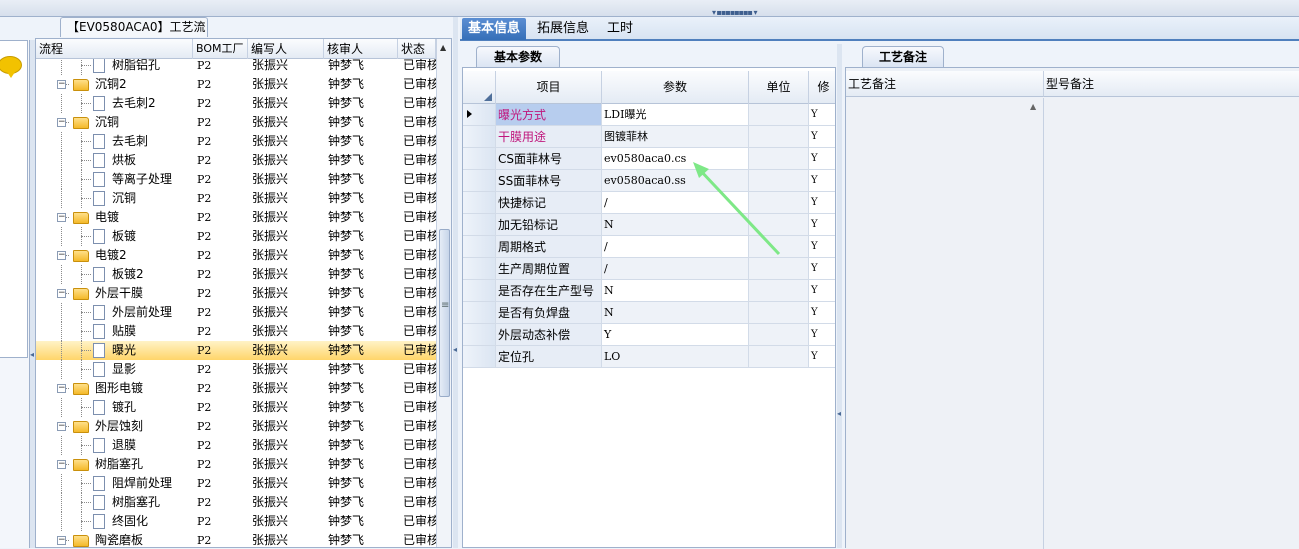 The image size is (1299, 549). I want to click on tree-row: 镀孔 P2 张振兴 钟梦飞 已审核, so click(236, 407).